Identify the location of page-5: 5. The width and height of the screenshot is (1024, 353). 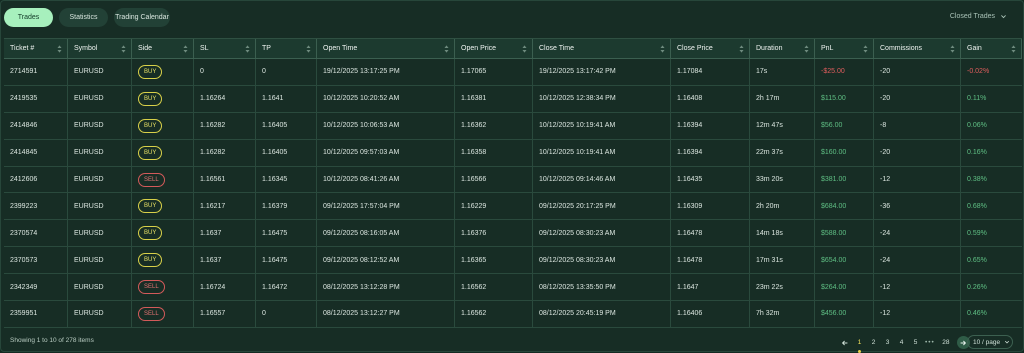
(915, 342).